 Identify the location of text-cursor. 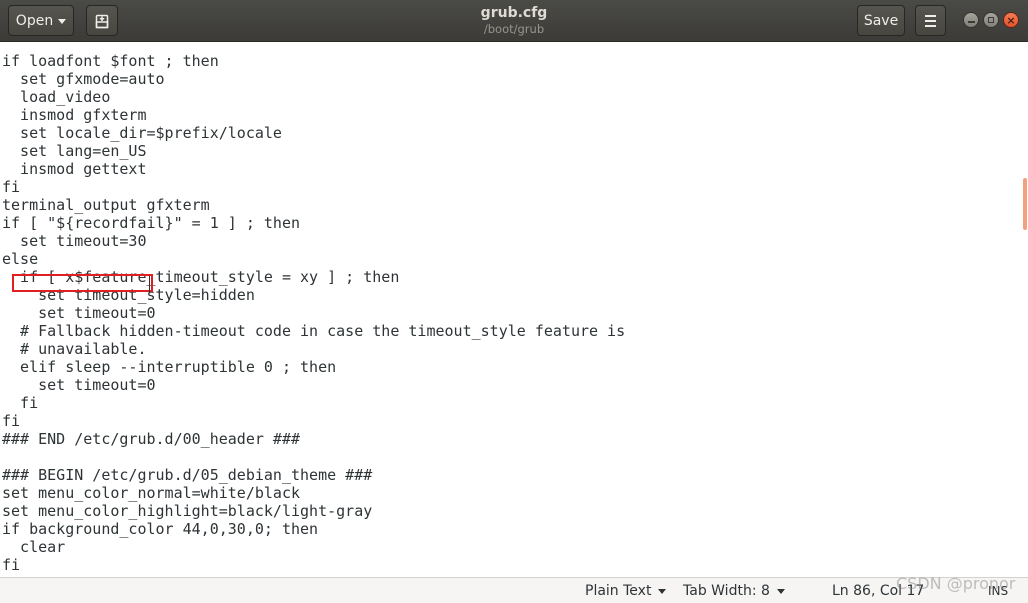
(149, 284).